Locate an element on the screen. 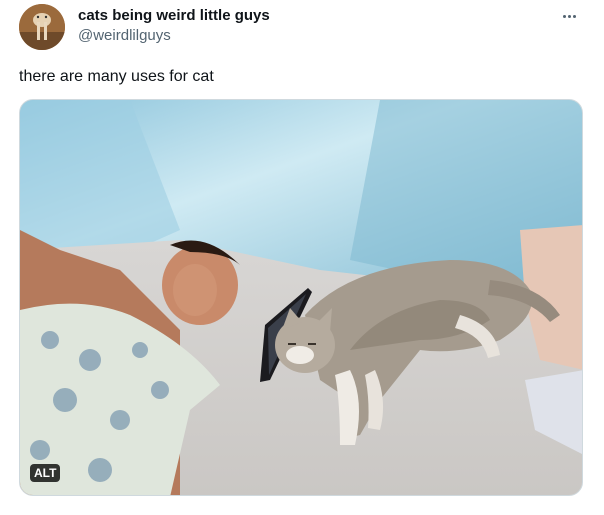 This screenshot has height=515, width=604. more-options-button is located at coordinates (569, 16).